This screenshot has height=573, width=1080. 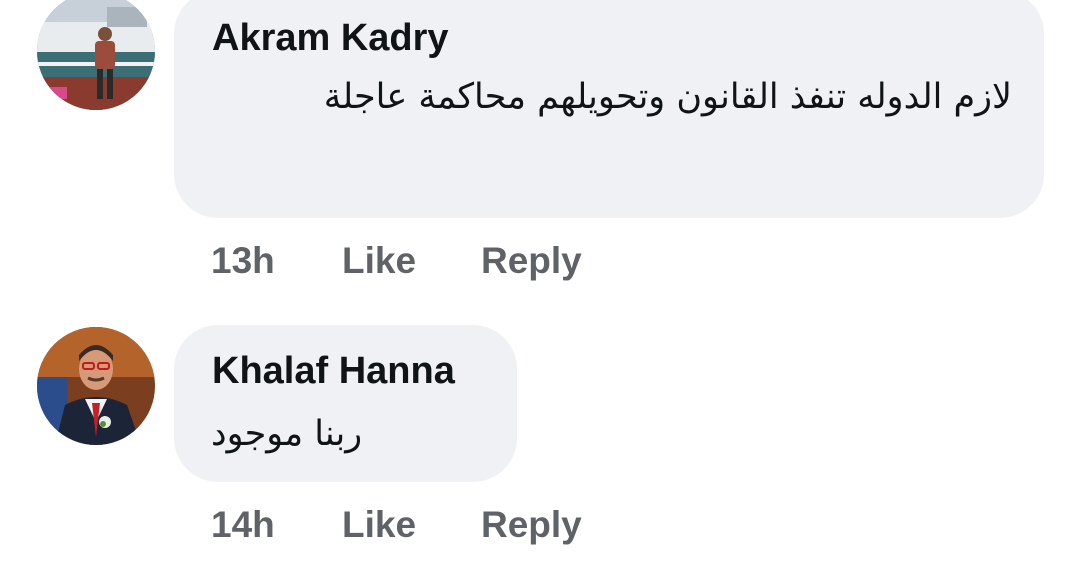 I want to click on comment-bubble: Khalaf Hanna ربنا موجود, so click(x=345, y=403).